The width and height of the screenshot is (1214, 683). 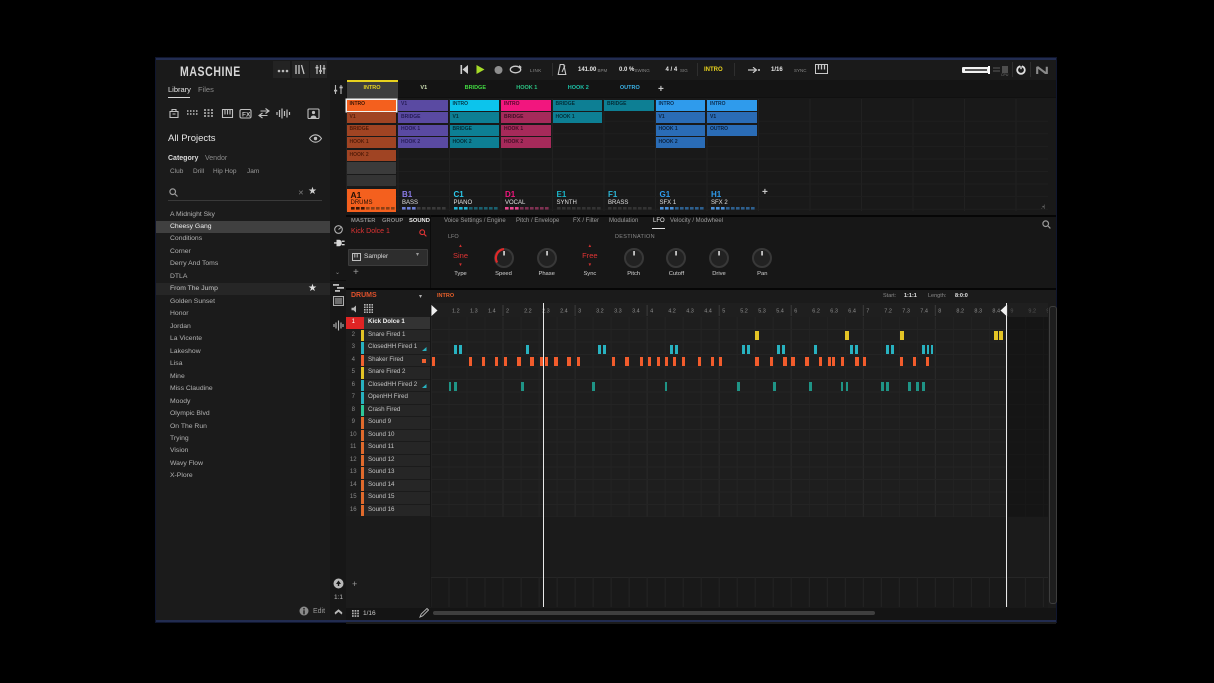 What do you see at coordinates (924, 312) in the screenshot?
I see `svg-text: 7.4` at bounding box center [924, 312].